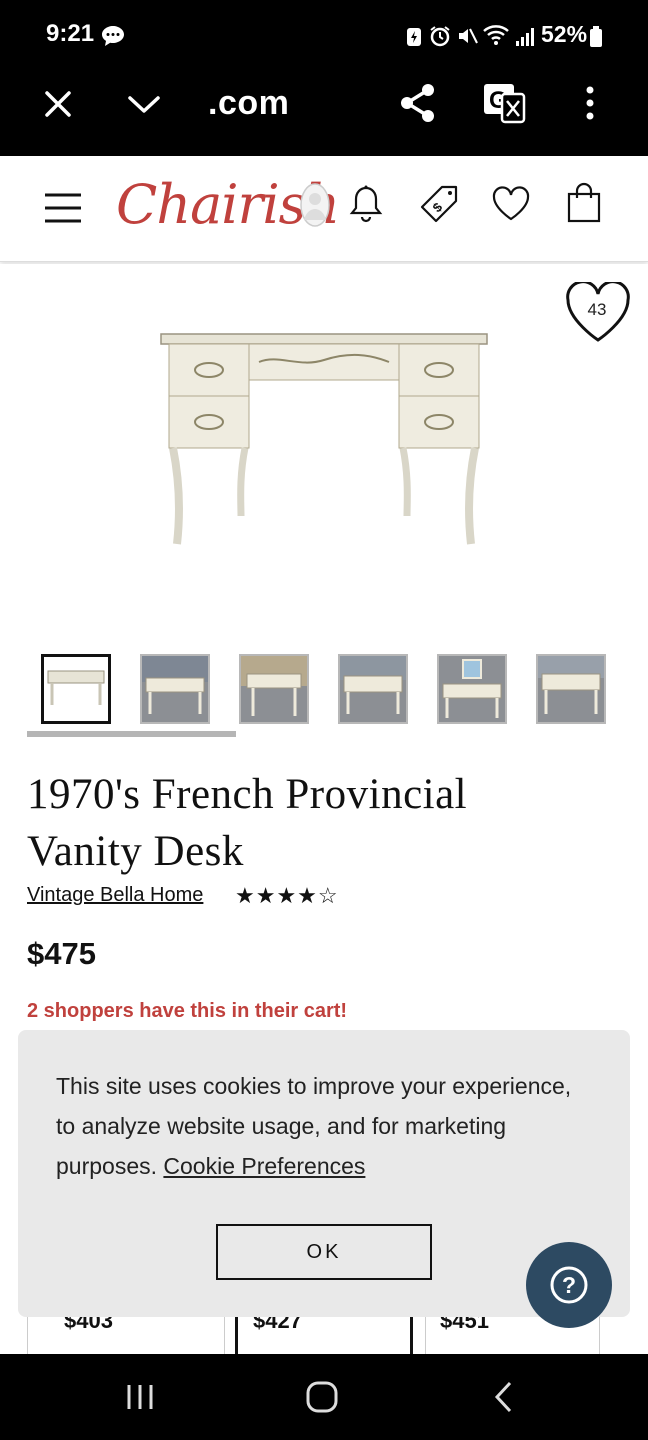  Describe the element at coordinates (131, 734) in the screenshot. I see `thumbnail-scrollbar` at that location.